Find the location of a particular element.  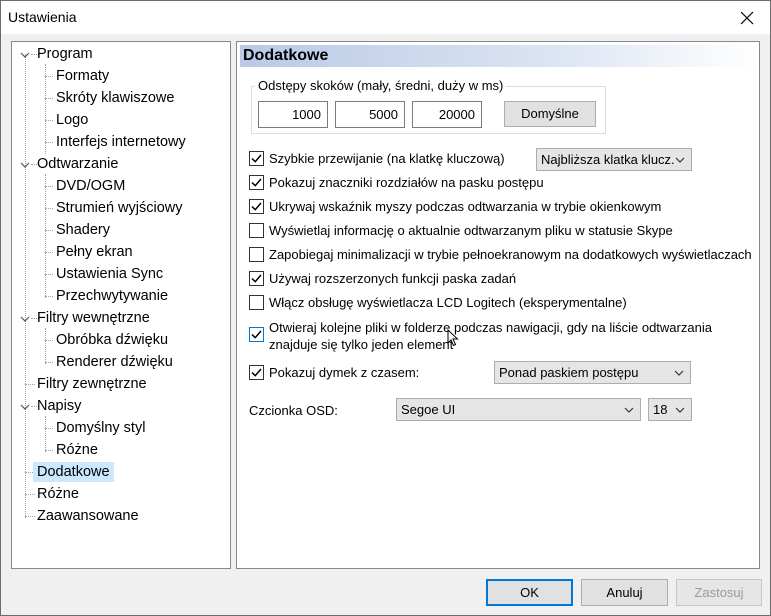

time-tooltip-select: Ponad paskiem postępu is located at coordinates (592, 372).